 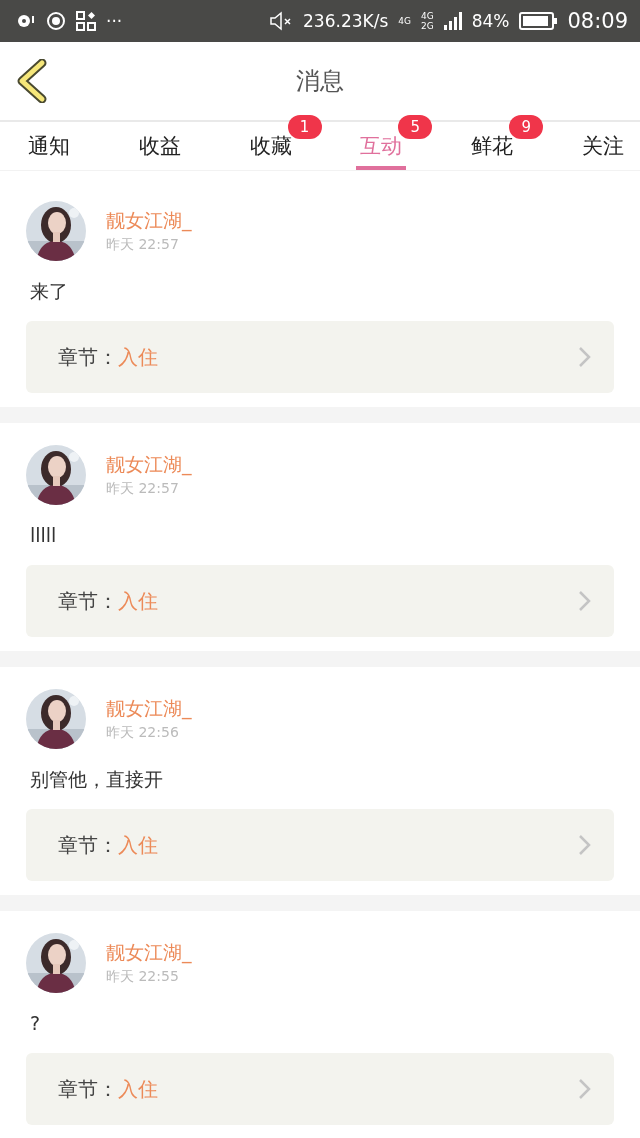 What do you see at coordinates (32, 81) in the screenshot?
I see `back-icon` at bounding box center [32, 81].